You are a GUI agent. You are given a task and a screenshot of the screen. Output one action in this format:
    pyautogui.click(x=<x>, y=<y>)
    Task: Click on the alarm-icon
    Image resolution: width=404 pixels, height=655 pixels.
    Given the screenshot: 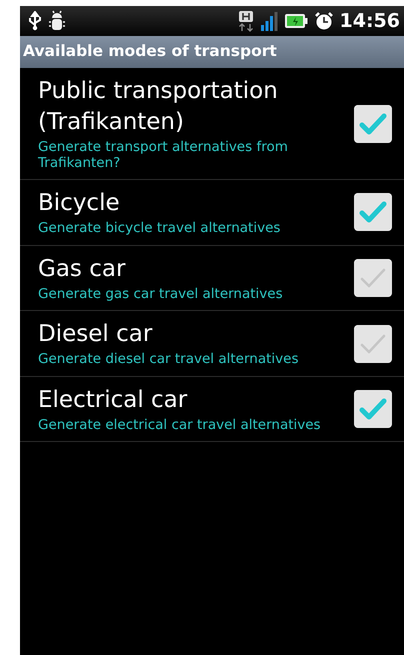 What is the action you would take?
    pyautogui.click(x=324, y=21)
    